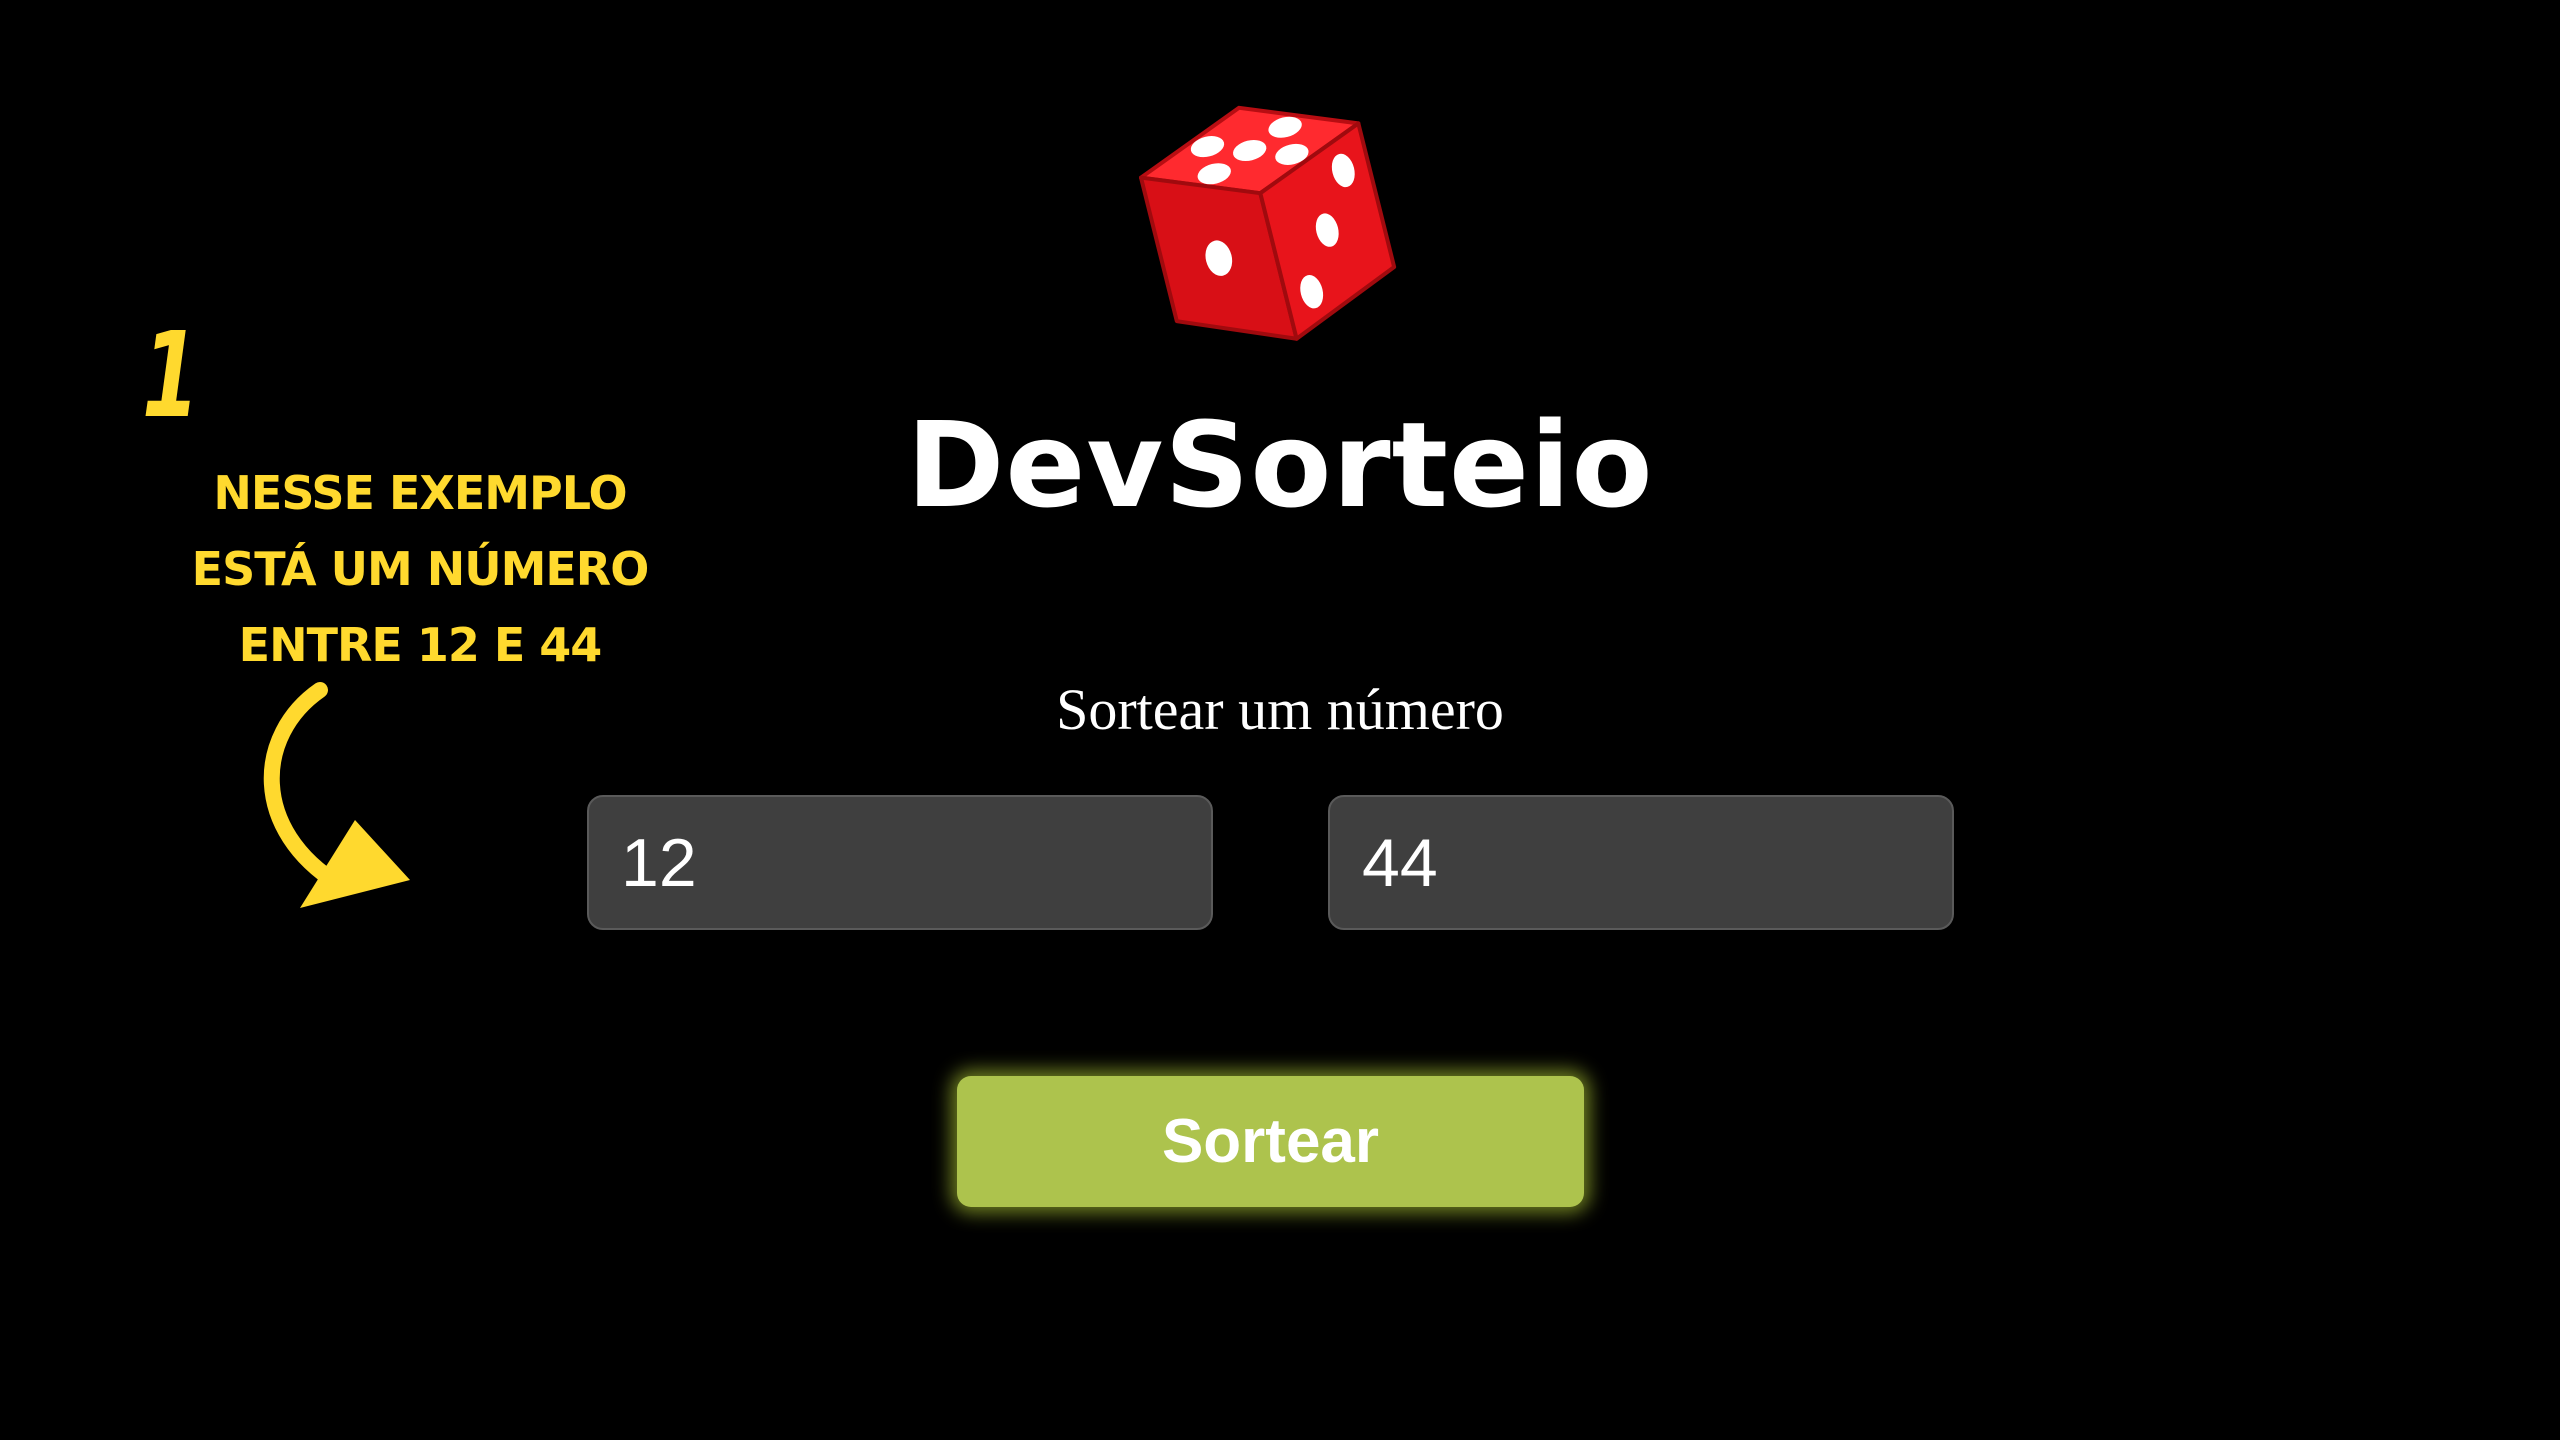 The image size is (2560, 1440). What do you see at coordinates (1641, 862) in the screenshot?
I see `max-number-input` at bounding box center [1641, 862].